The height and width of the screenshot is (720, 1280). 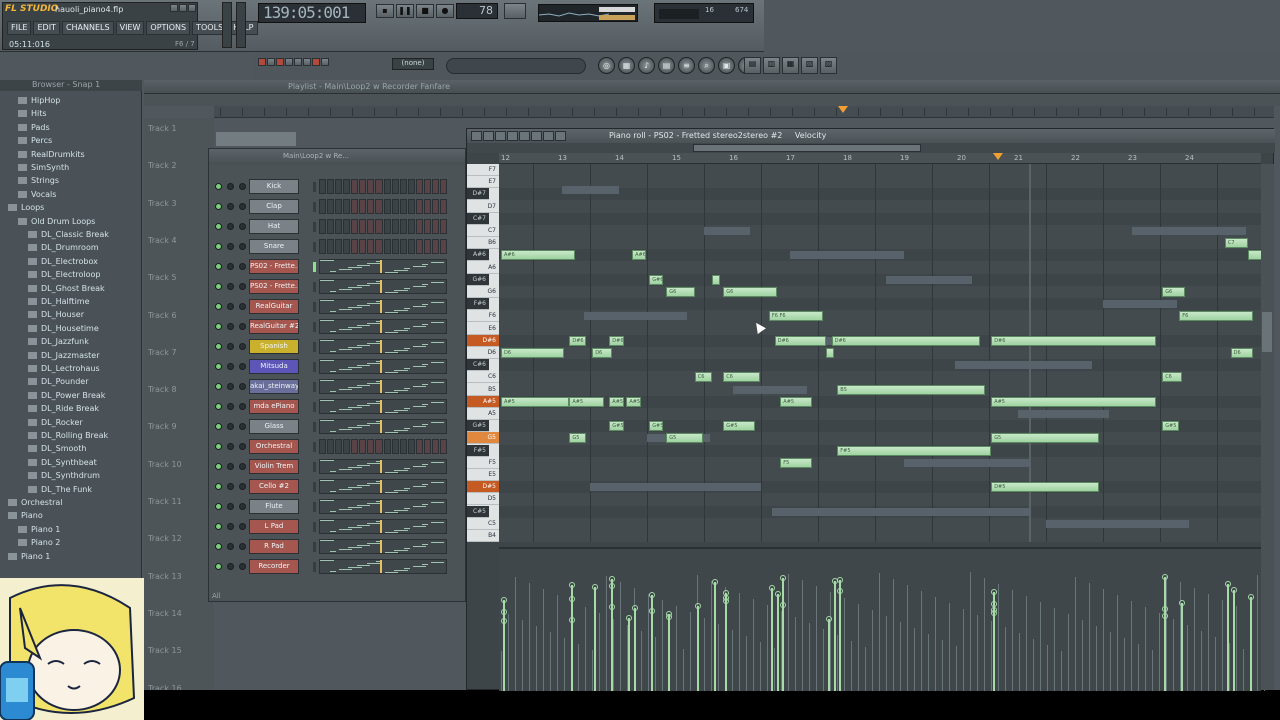 I want to click on track-label: Track 5, so click(x=162, y=277).